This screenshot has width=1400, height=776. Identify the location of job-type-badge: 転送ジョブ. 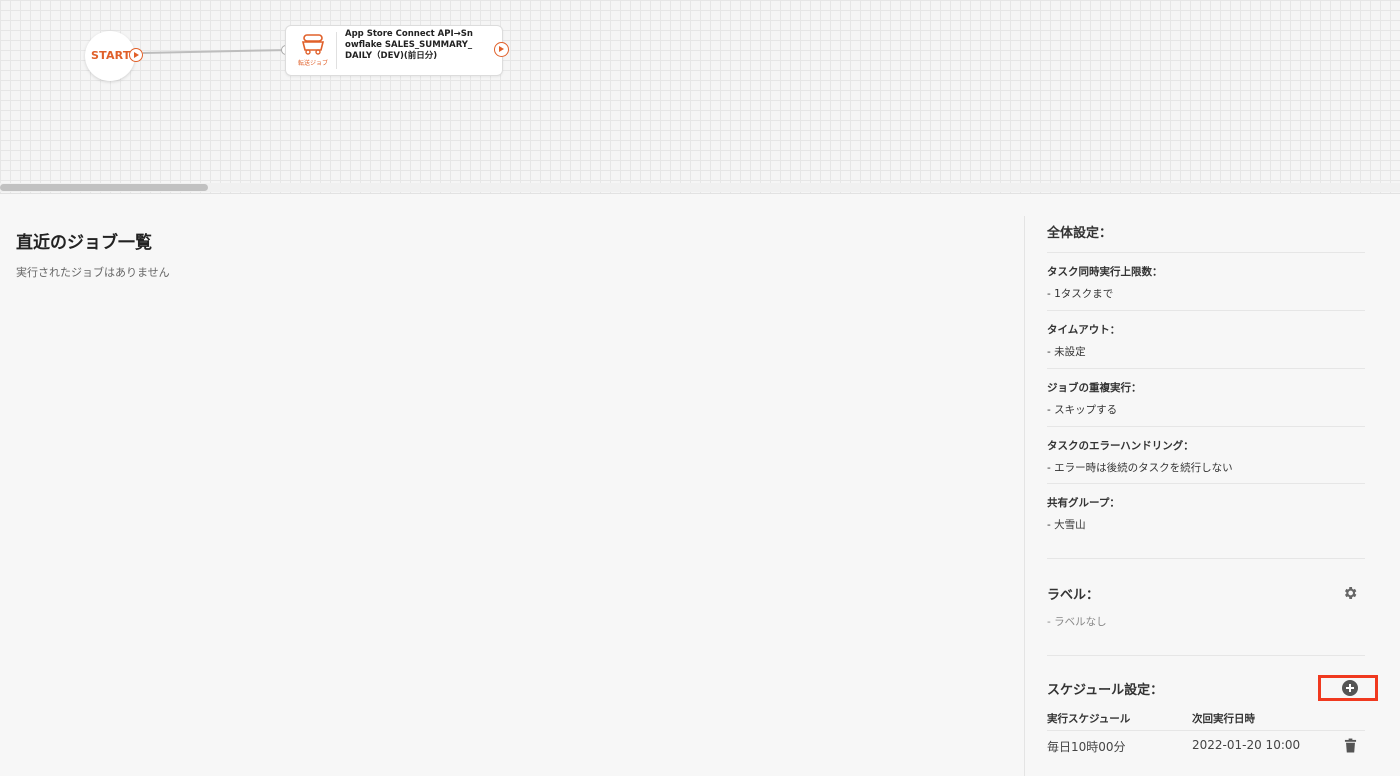
(313, 51).